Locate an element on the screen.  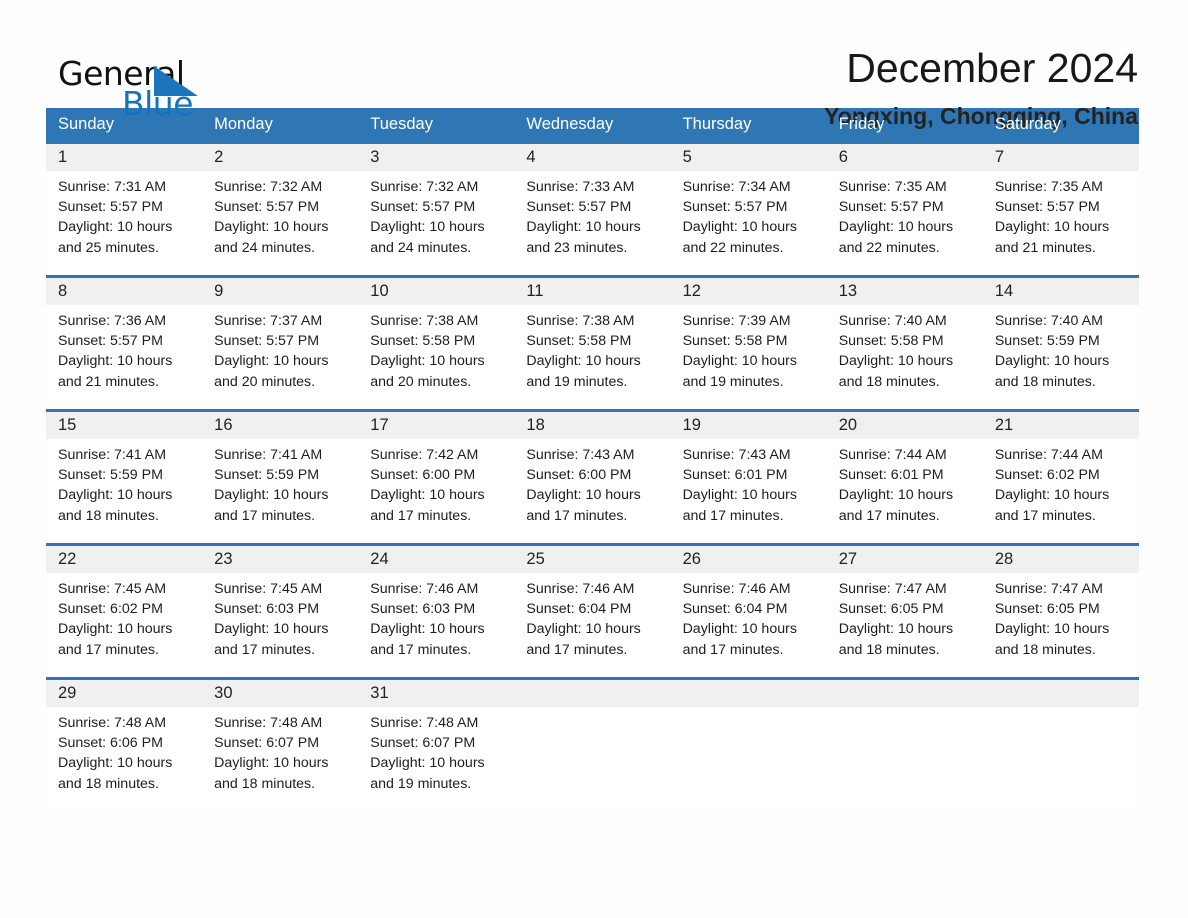
day-number: 13 is located at coordinates (848, 291).